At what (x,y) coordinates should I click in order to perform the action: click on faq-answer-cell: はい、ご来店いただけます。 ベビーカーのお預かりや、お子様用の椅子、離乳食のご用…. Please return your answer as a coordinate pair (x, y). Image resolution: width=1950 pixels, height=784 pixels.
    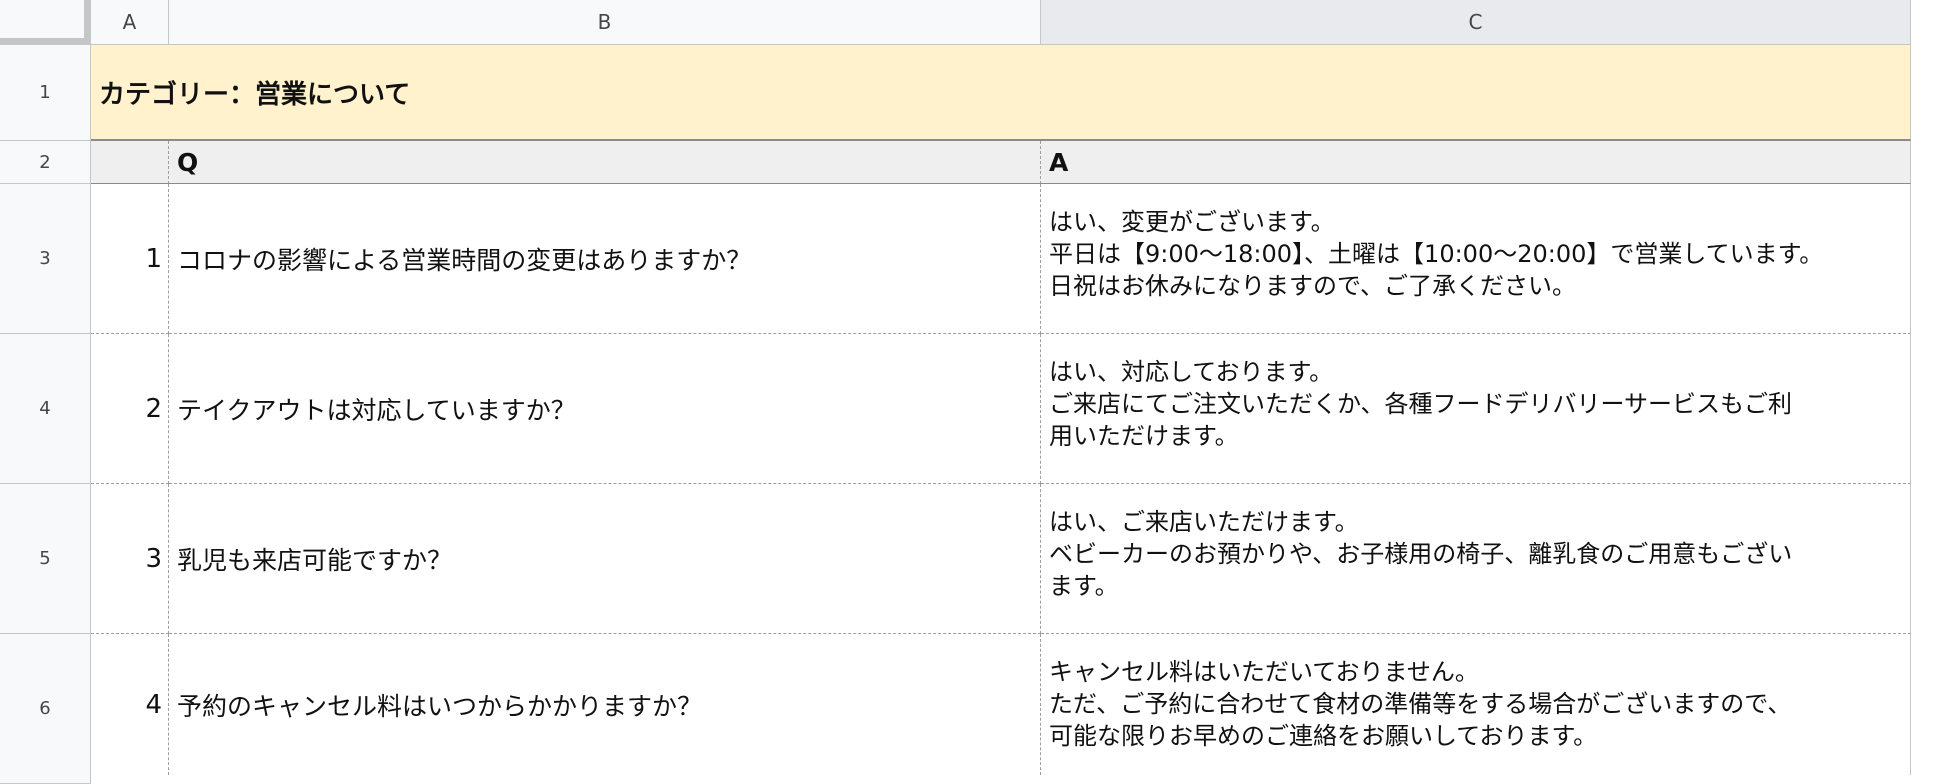
    Looking at the image, I should click on (1476, 559).